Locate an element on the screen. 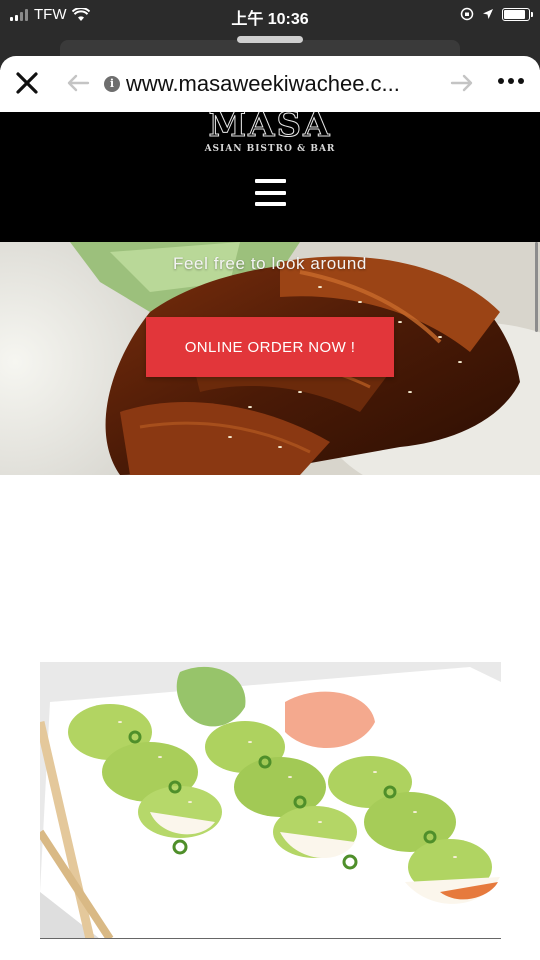 Image resolution: width=540 pixels, height=960 pixels. logo-text: MASA is located at coordinates (270, 127).